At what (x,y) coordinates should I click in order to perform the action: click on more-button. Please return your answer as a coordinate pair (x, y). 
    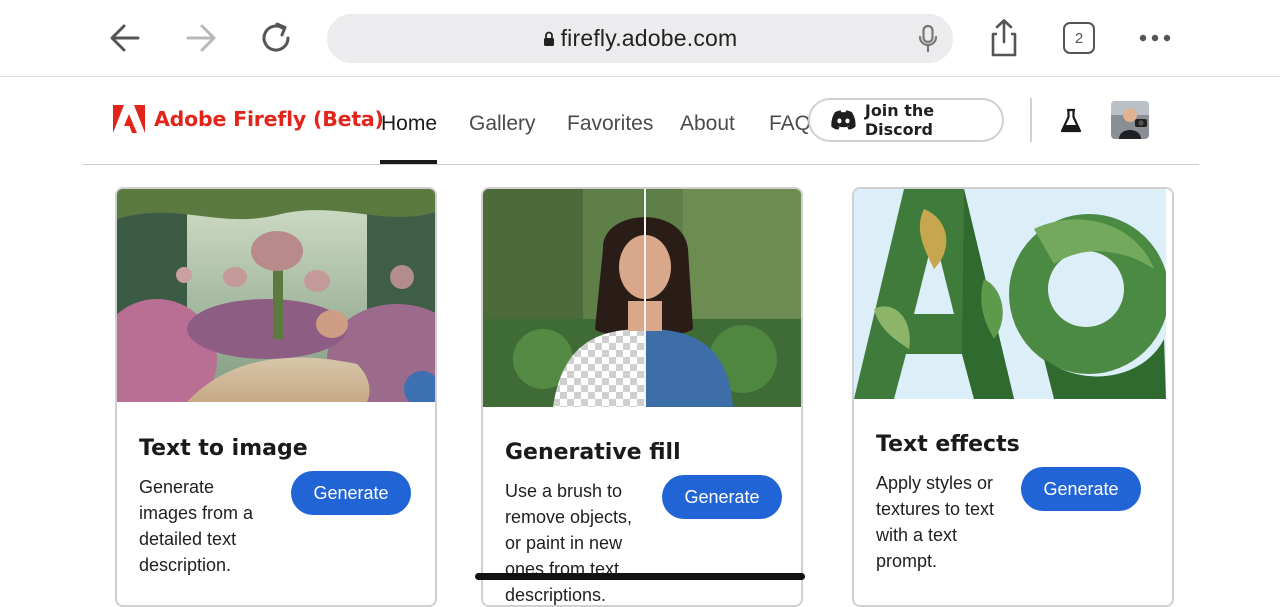
    Looking at the image, I should click on (1155, 38).